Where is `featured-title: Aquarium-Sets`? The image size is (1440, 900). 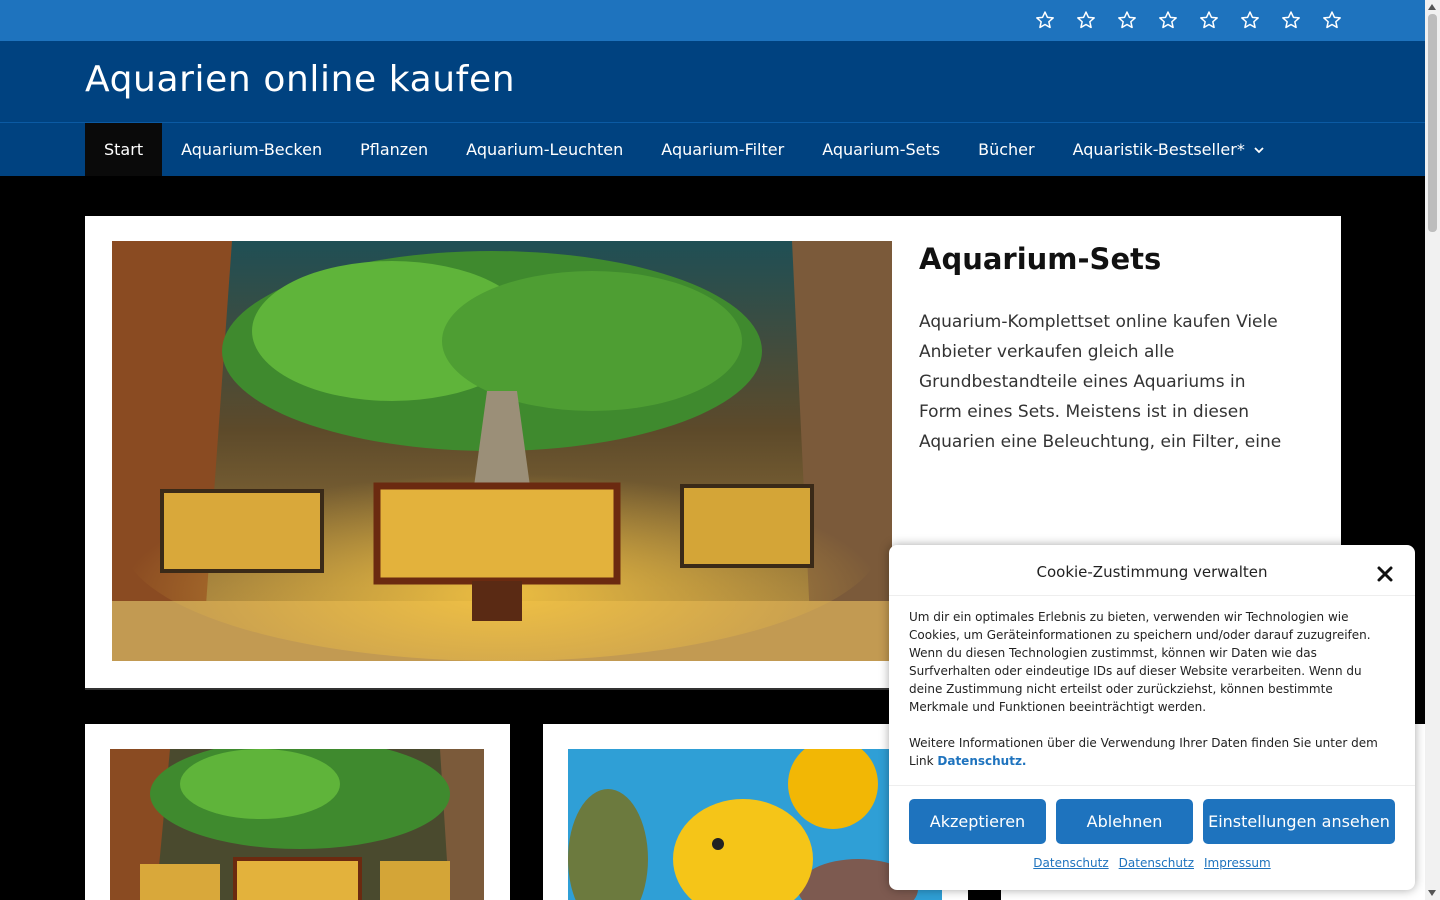
featured-title: Aquarium-Sets is located at coordinates (1040, 259).